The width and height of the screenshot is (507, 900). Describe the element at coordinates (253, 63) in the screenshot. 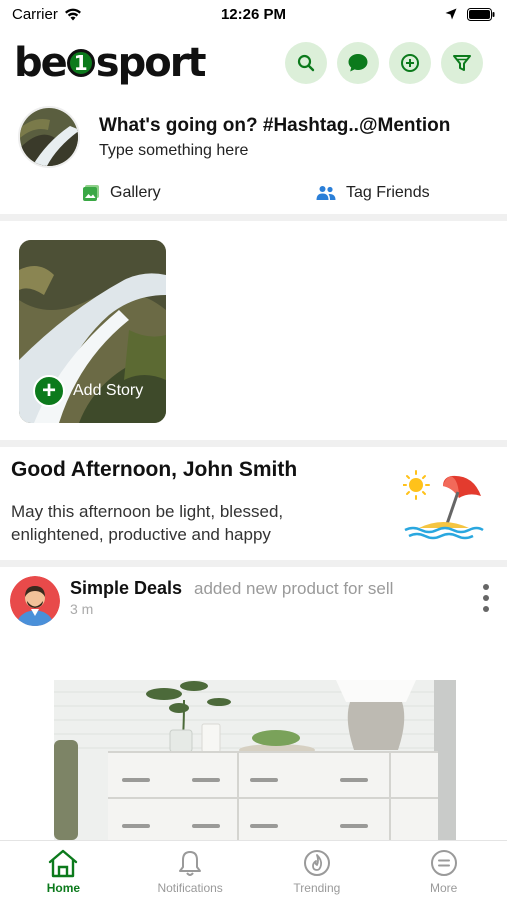

I see `app-header: be 1 sport` at that location.